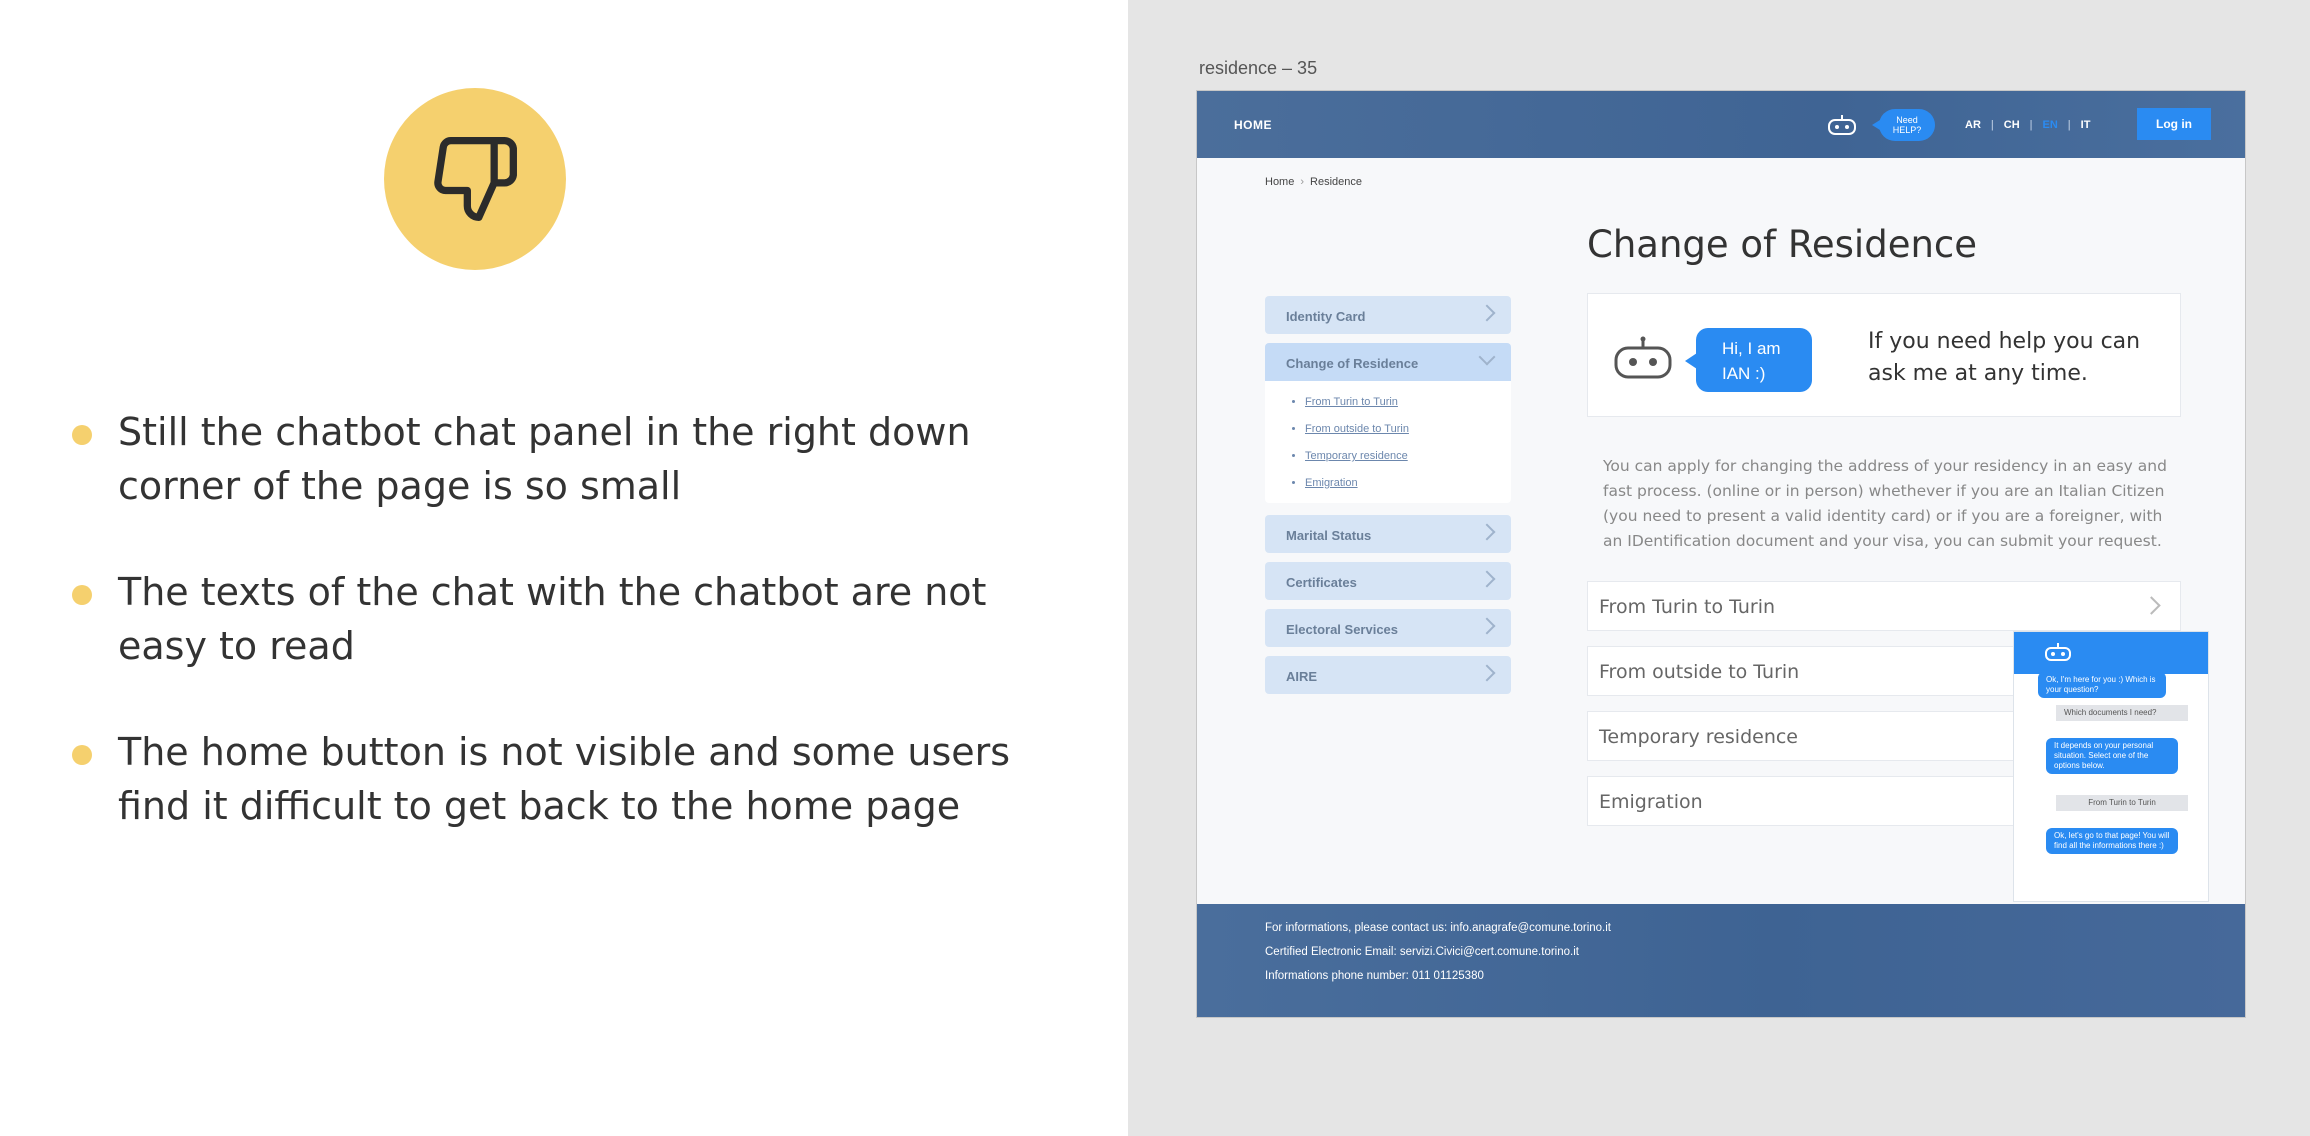 This screenshot has width=2310, height=1136. I want to click on lang-ch: CH, so click(2012, 125).